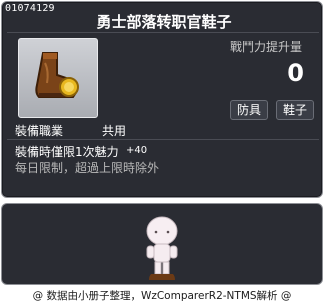 The image size is (324, 308). I want to click on item-icon-frame, so click(58, 78).